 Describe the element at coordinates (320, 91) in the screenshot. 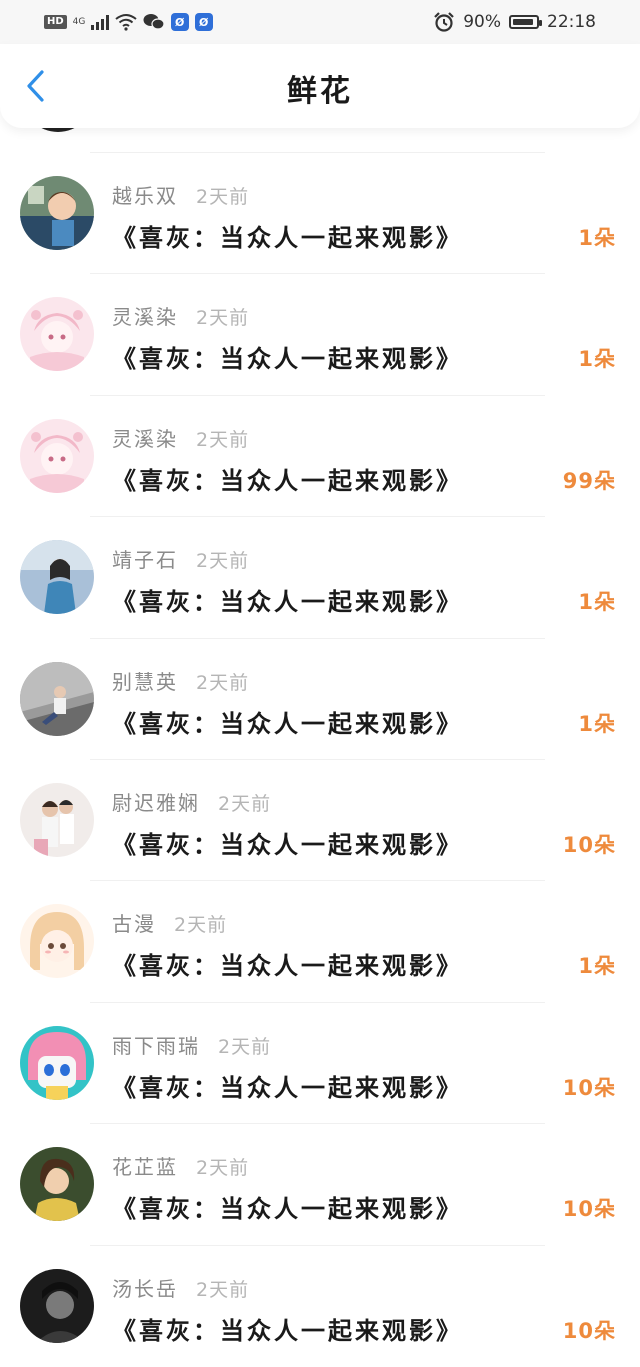

I see `page-title: 鲜花` at that location.